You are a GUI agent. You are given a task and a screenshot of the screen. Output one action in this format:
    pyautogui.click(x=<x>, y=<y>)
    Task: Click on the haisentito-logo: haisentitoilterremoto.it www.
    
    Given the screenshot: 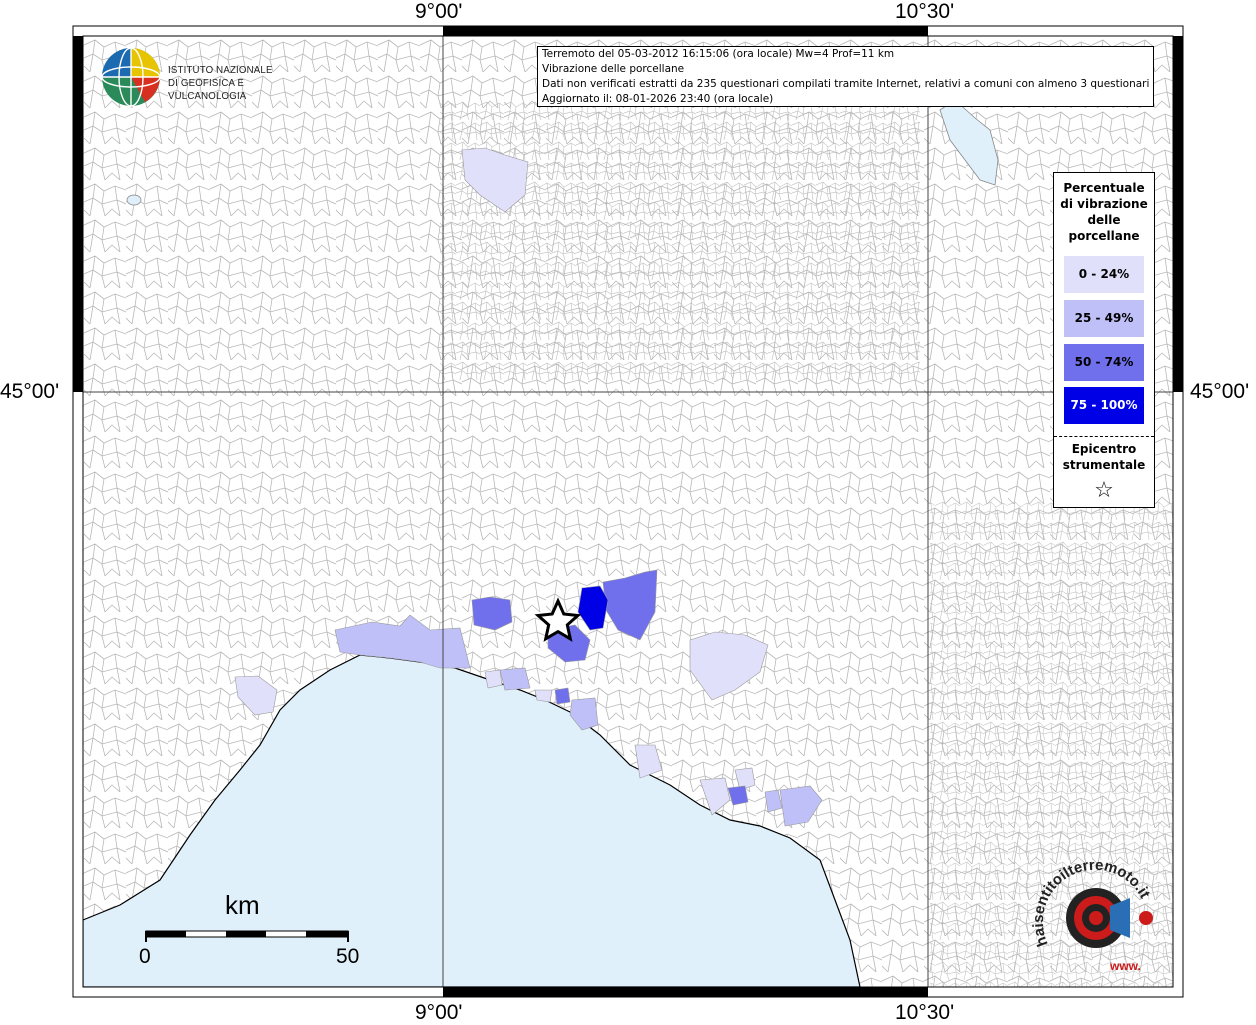 What is the action you would take?
    pyautogui.click(x=1100, y=919)
    